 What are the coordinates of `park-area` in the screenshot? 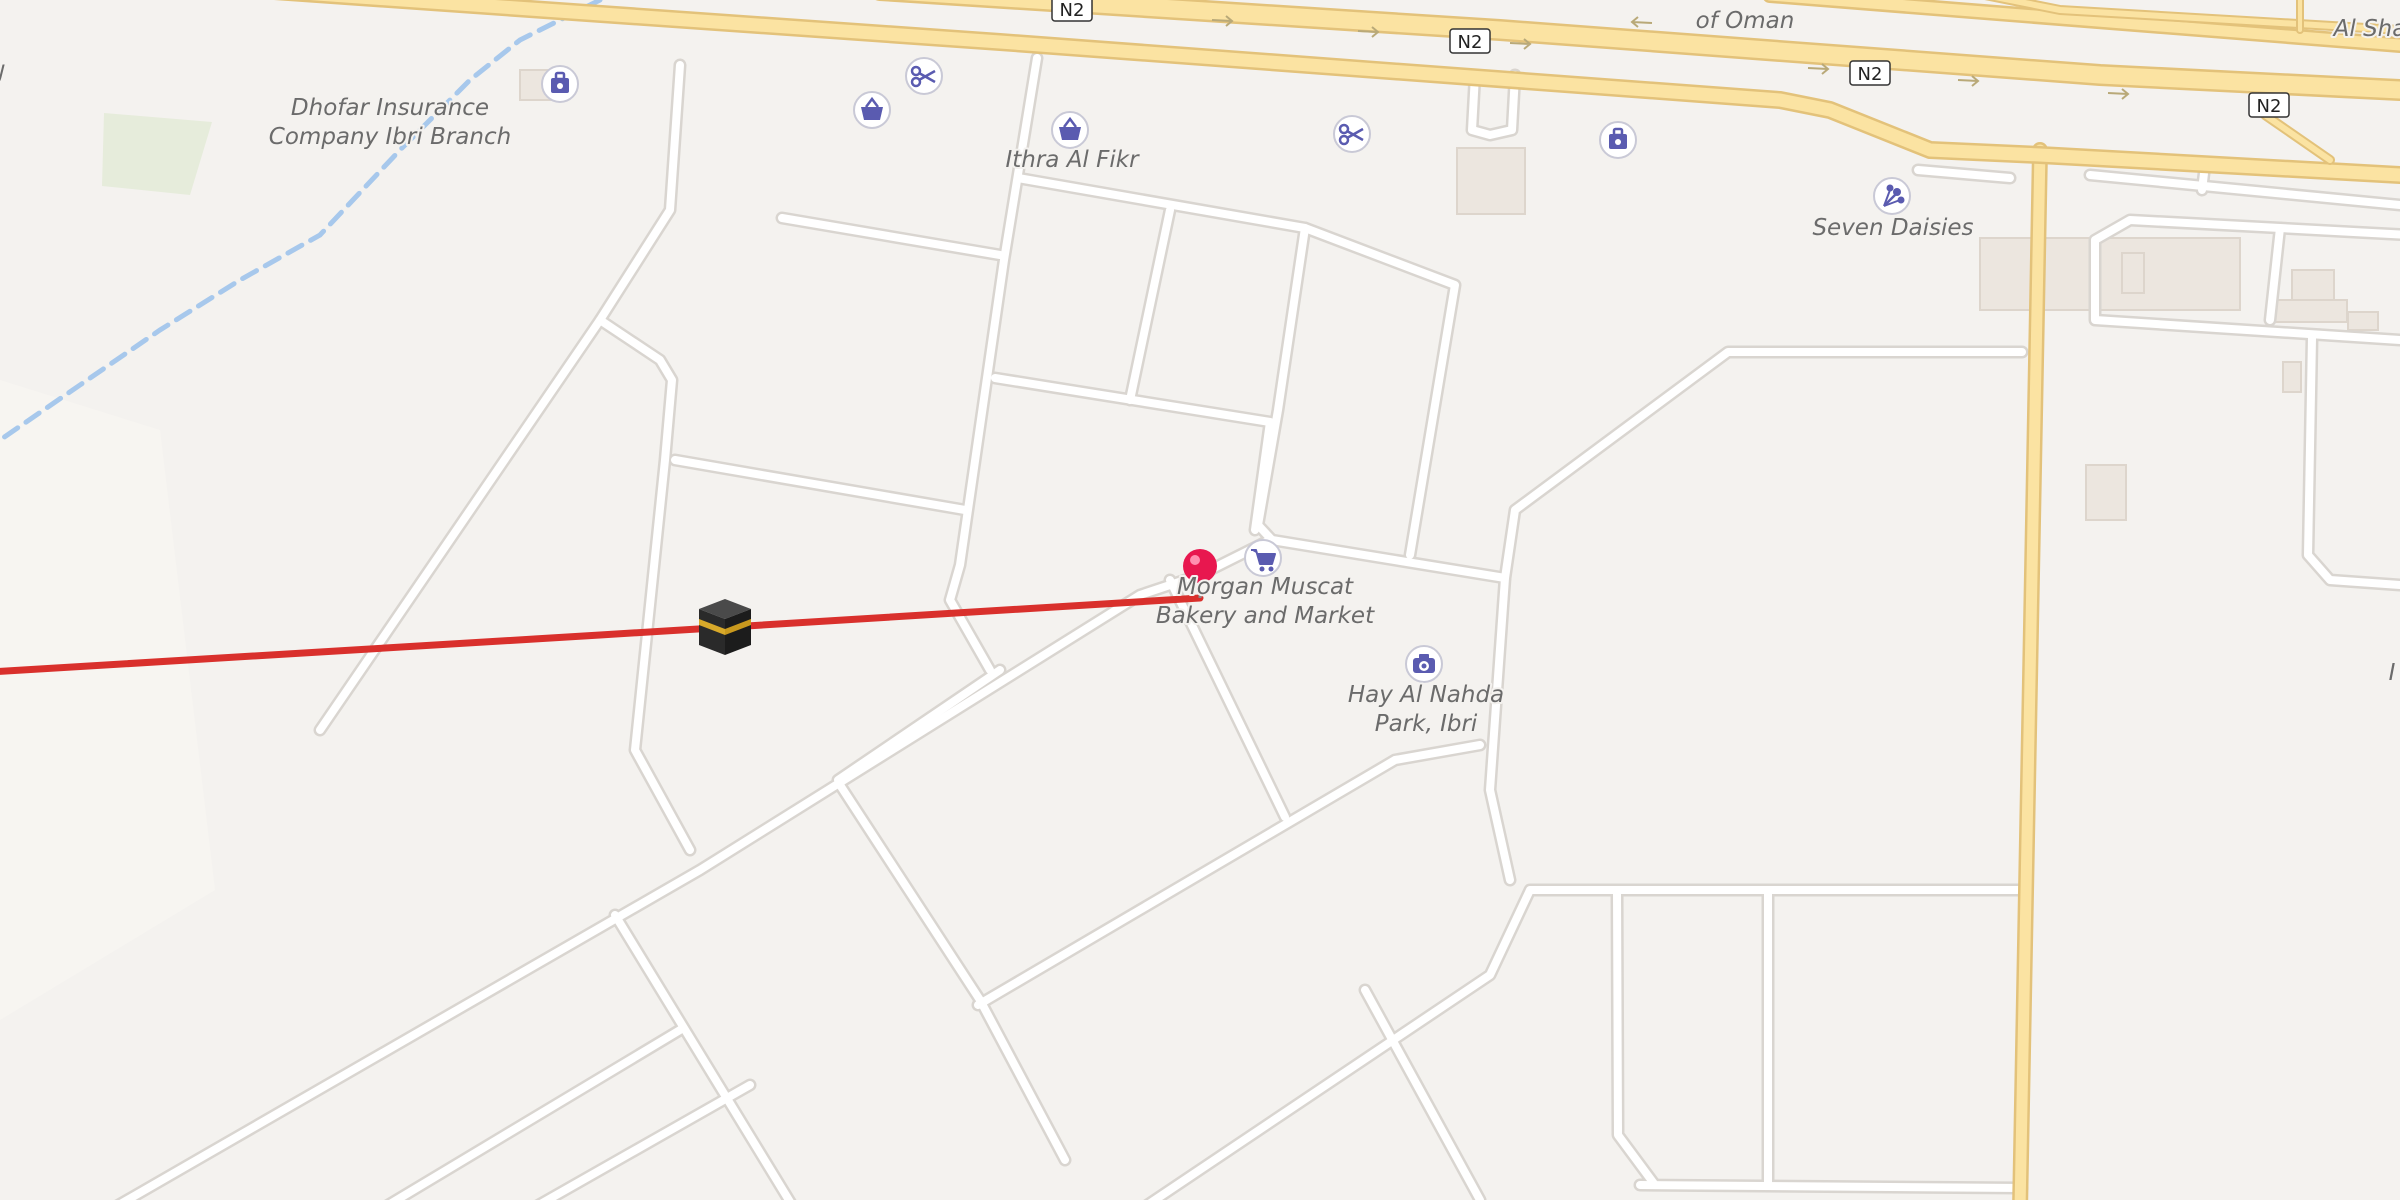 It's located at (157, 154).